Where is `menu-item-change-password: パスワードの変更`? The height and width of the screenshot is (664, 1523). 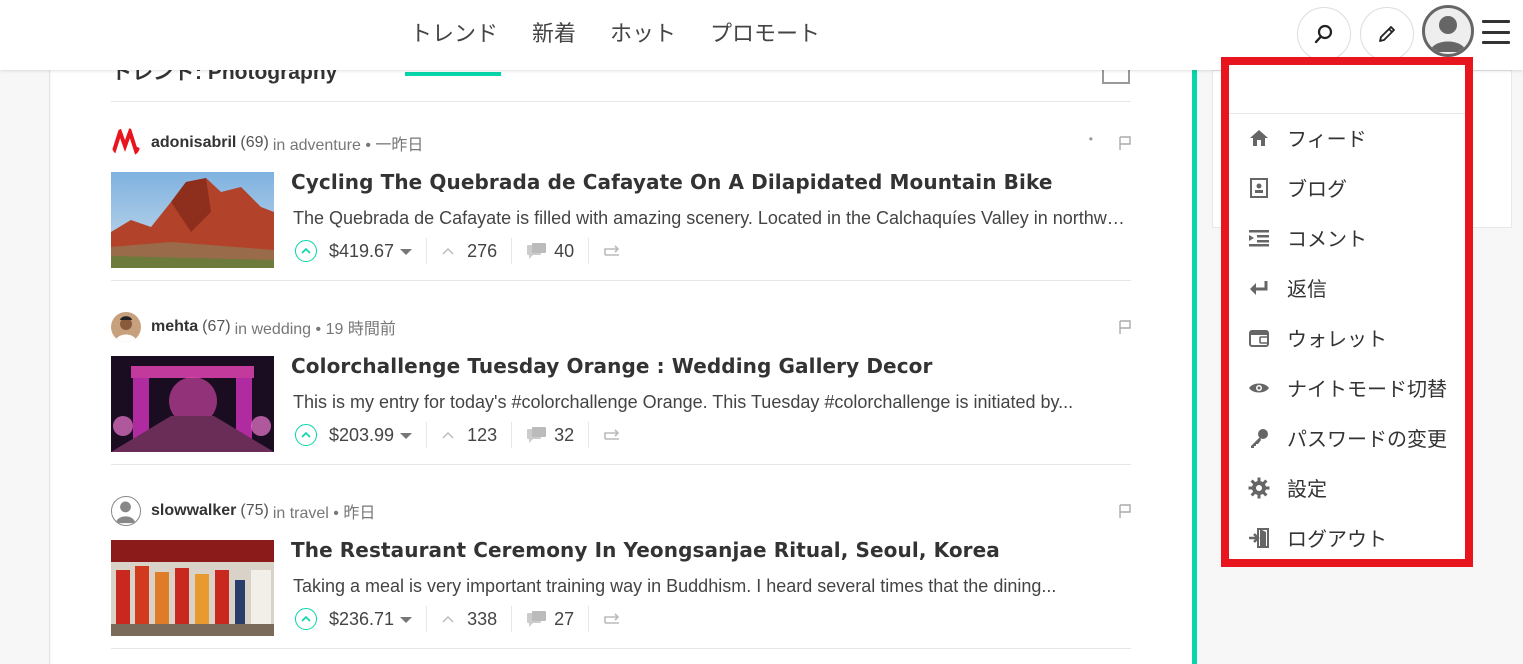 menu-item-change-password: パスワードの変更 is located at coordinates (1347, 437).